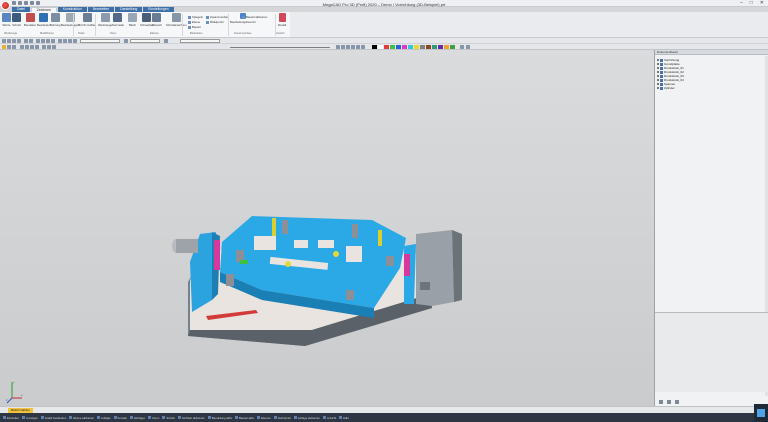 Image resolution: width=768 pixels, height=422 pixels. I want to click on bauteil-aktivieren-button: Bauteil aktivieren, so click(254, 17).